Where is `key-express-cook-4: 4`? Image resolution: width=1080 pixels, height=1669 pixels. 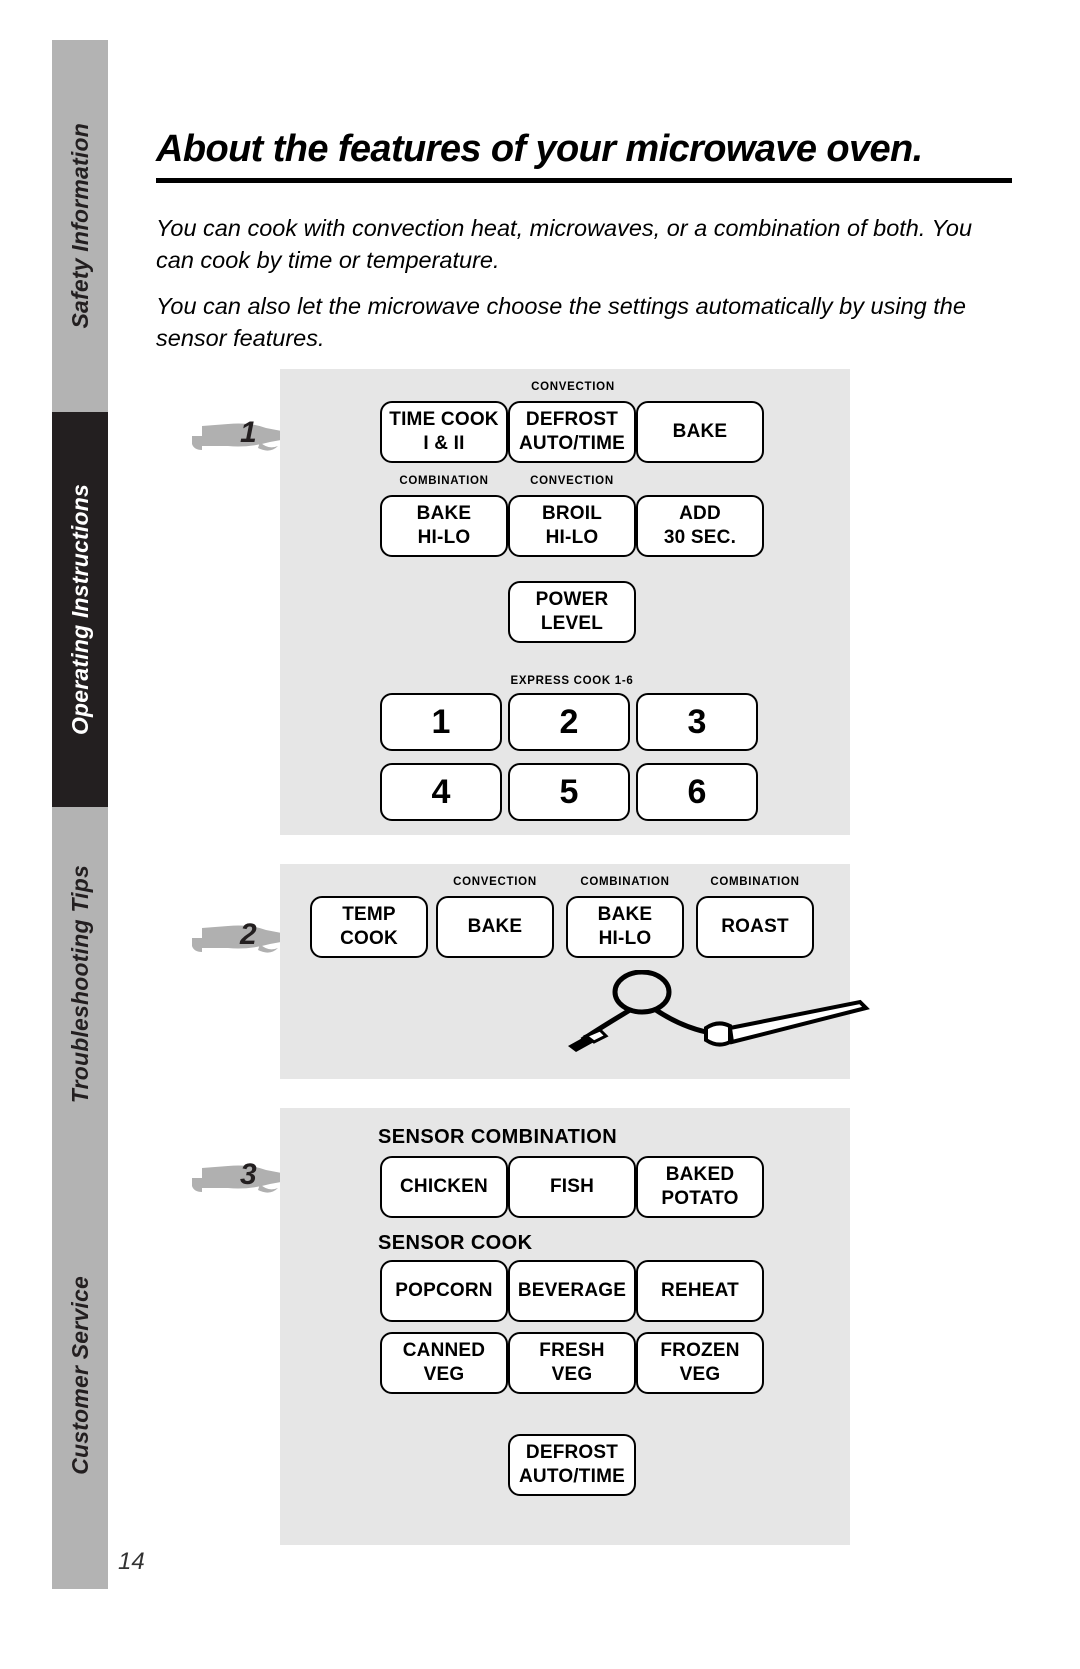
key-express-cook-4: 4 is located at coordinates (441, 792).